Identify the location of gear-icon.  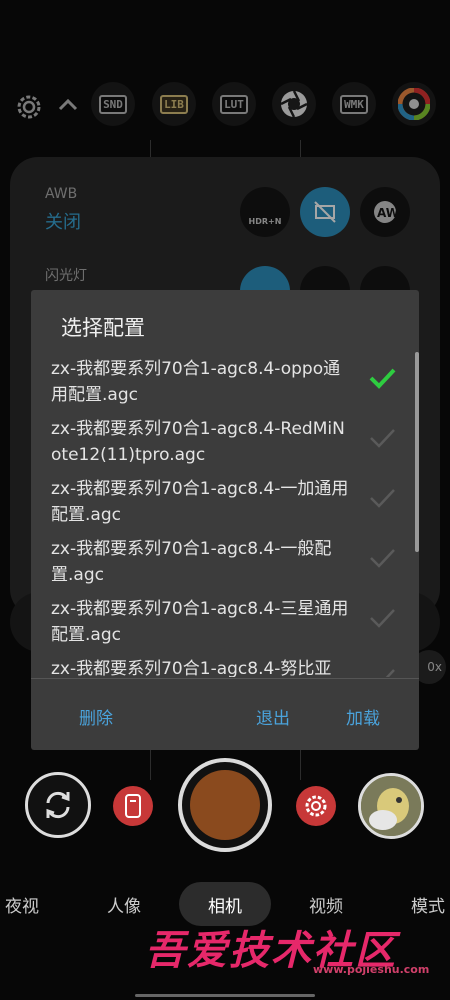
(316, 806).